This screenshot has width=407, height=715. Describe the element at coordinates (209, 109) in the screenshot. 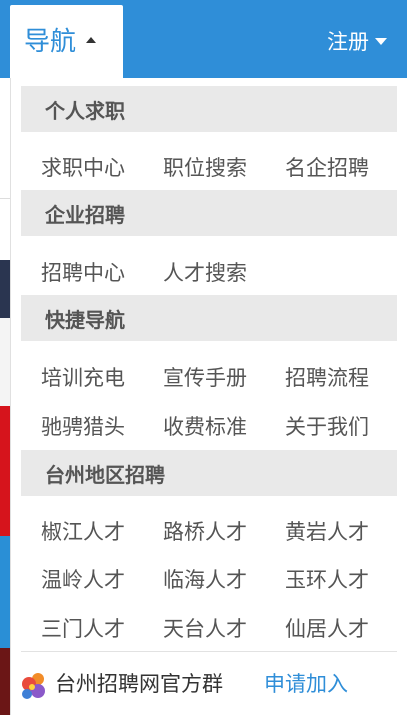

I see `section-header-job-seeking: 个人求职` at that location.